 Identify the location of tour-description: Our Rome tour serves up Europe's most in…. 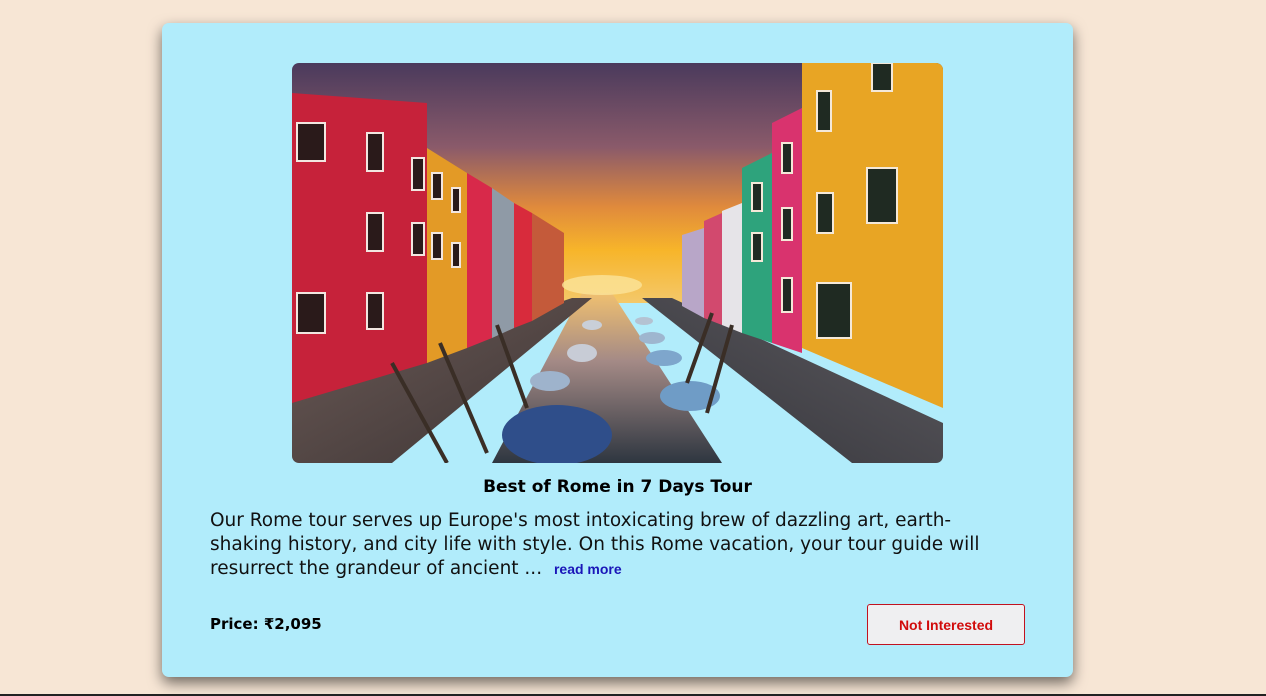
(605, 545).